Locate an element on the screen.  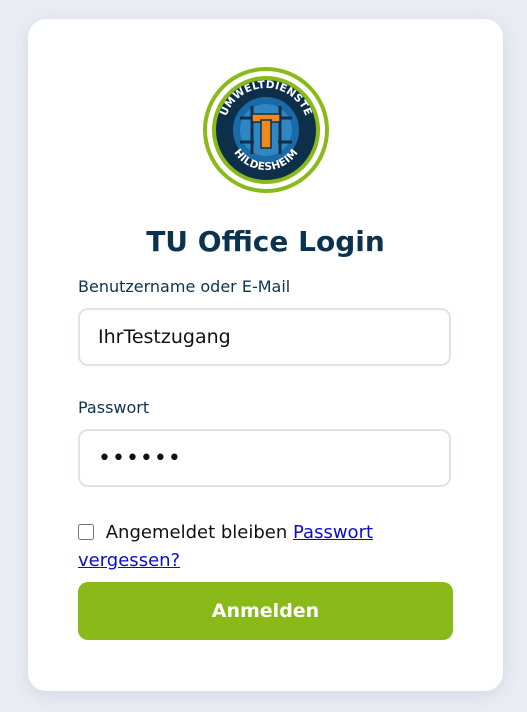
username-input is located at coordinates (264, 337).